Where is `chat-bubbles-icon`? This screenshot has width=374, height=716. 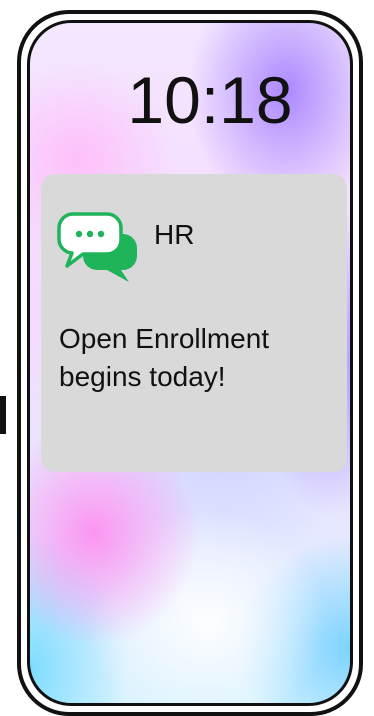 chat-bubbles-icon is located at coordinates (97, 247).